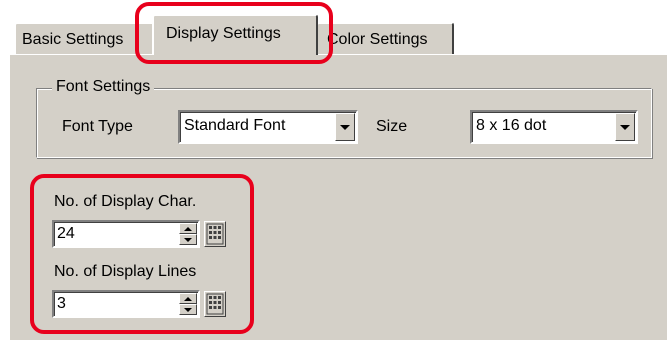 This screenshot has width=668, height=340. I want to click on font-type-value: Standard Font, so click(235, 125).